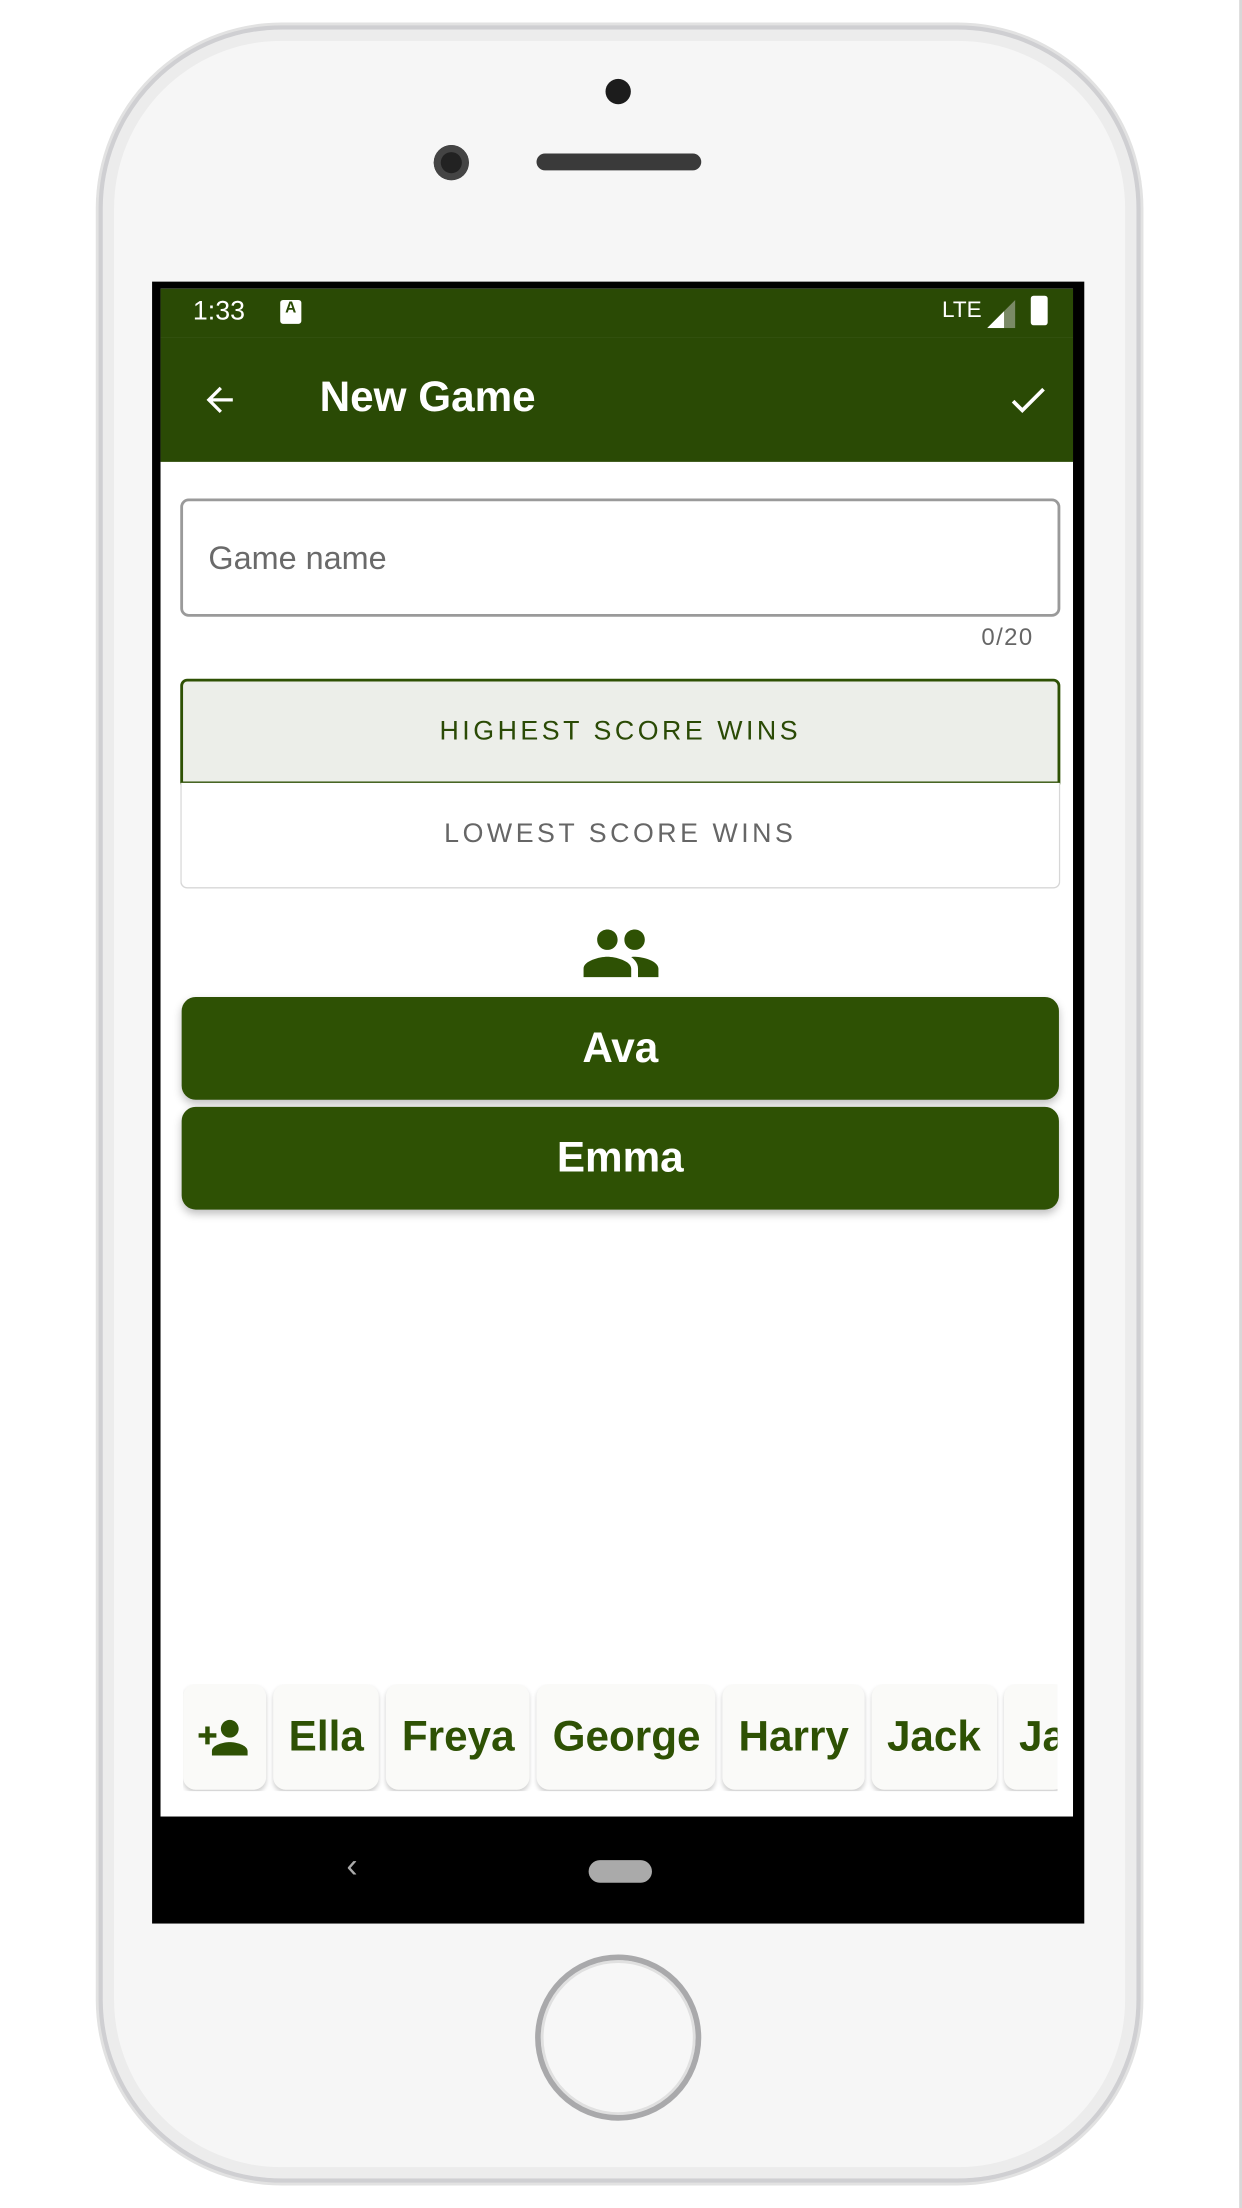  I want to click on nav-home-pill, so click(620, 1871).